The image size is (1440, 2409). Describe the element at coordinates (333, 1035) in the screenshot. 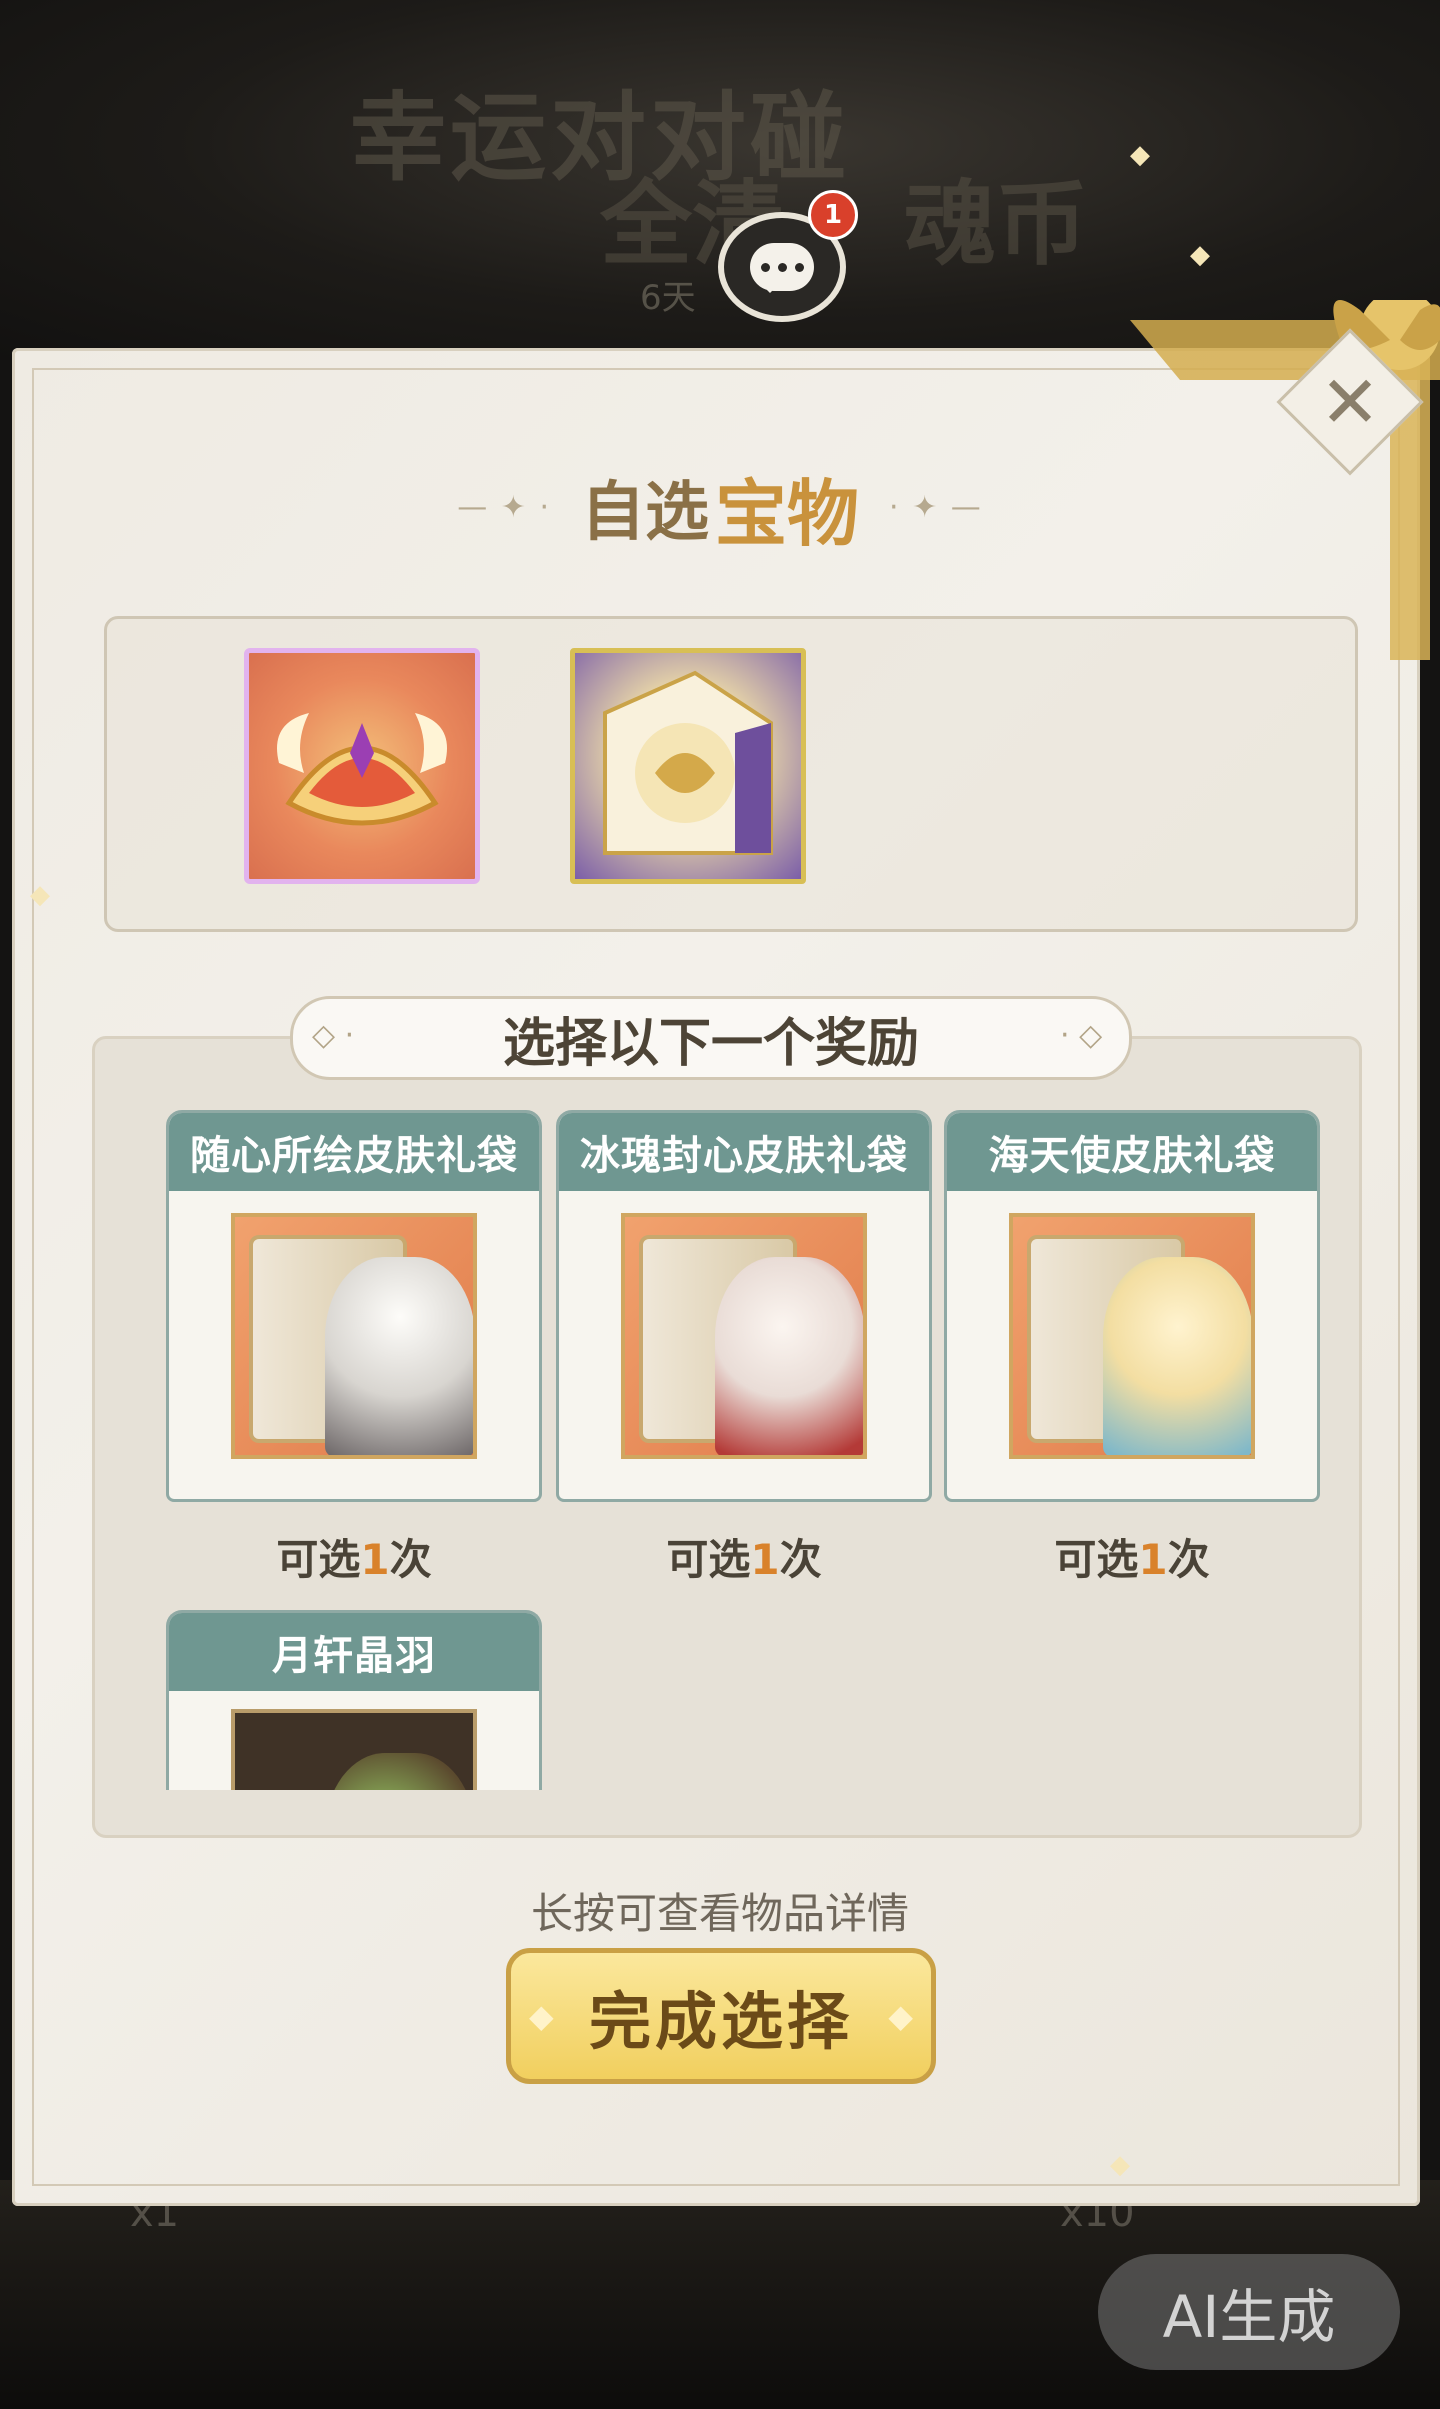

I see `header-deco-left-icon: ◇ ·` at that location.